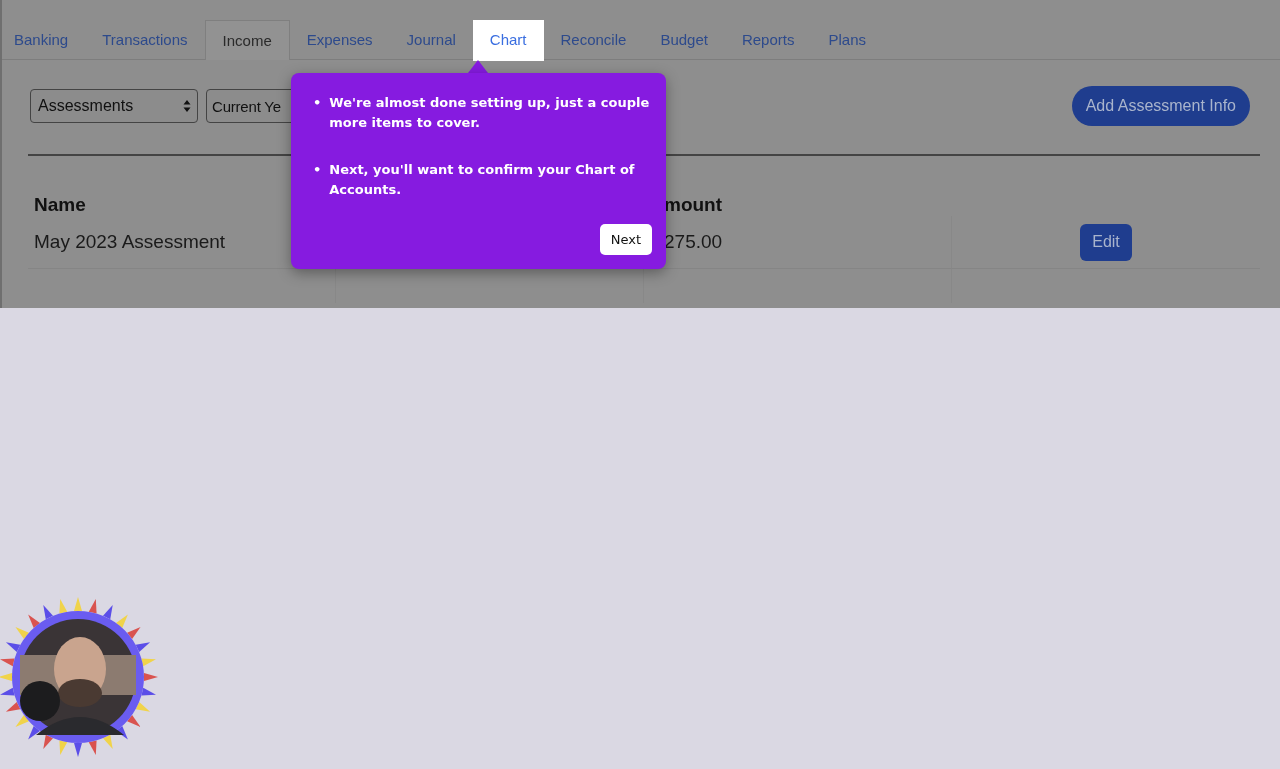 The height and width of the screenshot is (769, 1280). What do you see at coordinates (1160, 106) in the screenshot?
I see `add-button: Add Assessment Info` at bounding box center [1160, 106].